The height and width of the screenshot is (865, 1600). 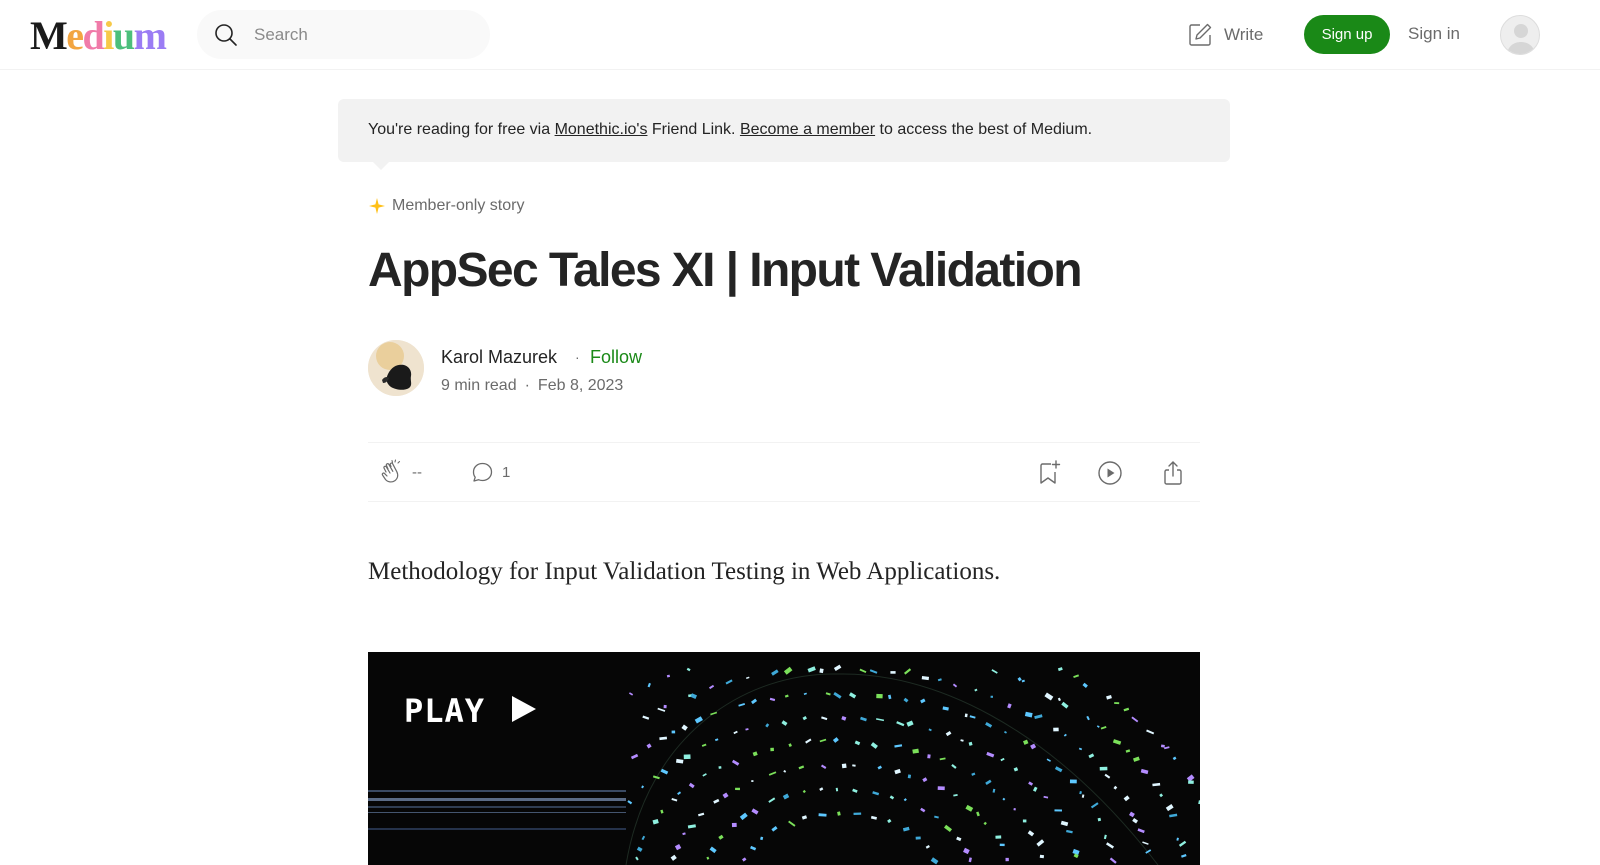 What do you see at coordinates (693, 129) in the screenshot?
I see `banner-middle: Friend Link.` at bounding box center [693, 129].